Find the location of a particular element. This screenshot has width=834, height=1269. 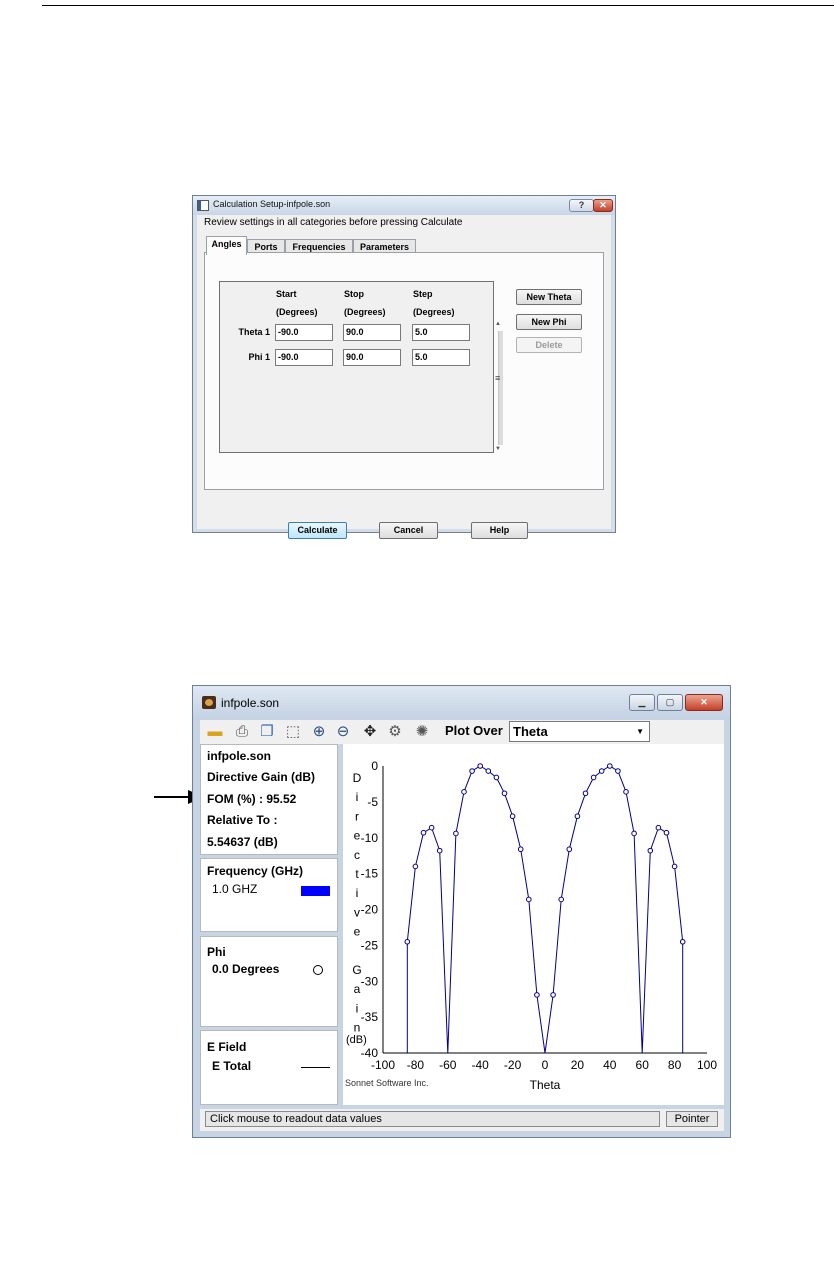

phi-row-label: Phi 1 is located at coordinates (259, 357).